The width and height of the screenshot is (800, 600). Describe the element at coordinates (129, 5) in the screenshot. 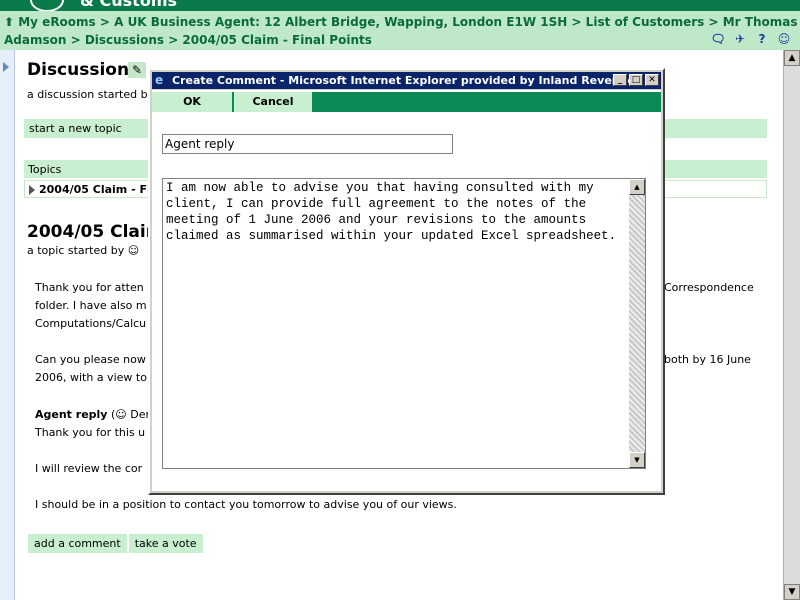

I see `logo-text: & Customs` at that location.